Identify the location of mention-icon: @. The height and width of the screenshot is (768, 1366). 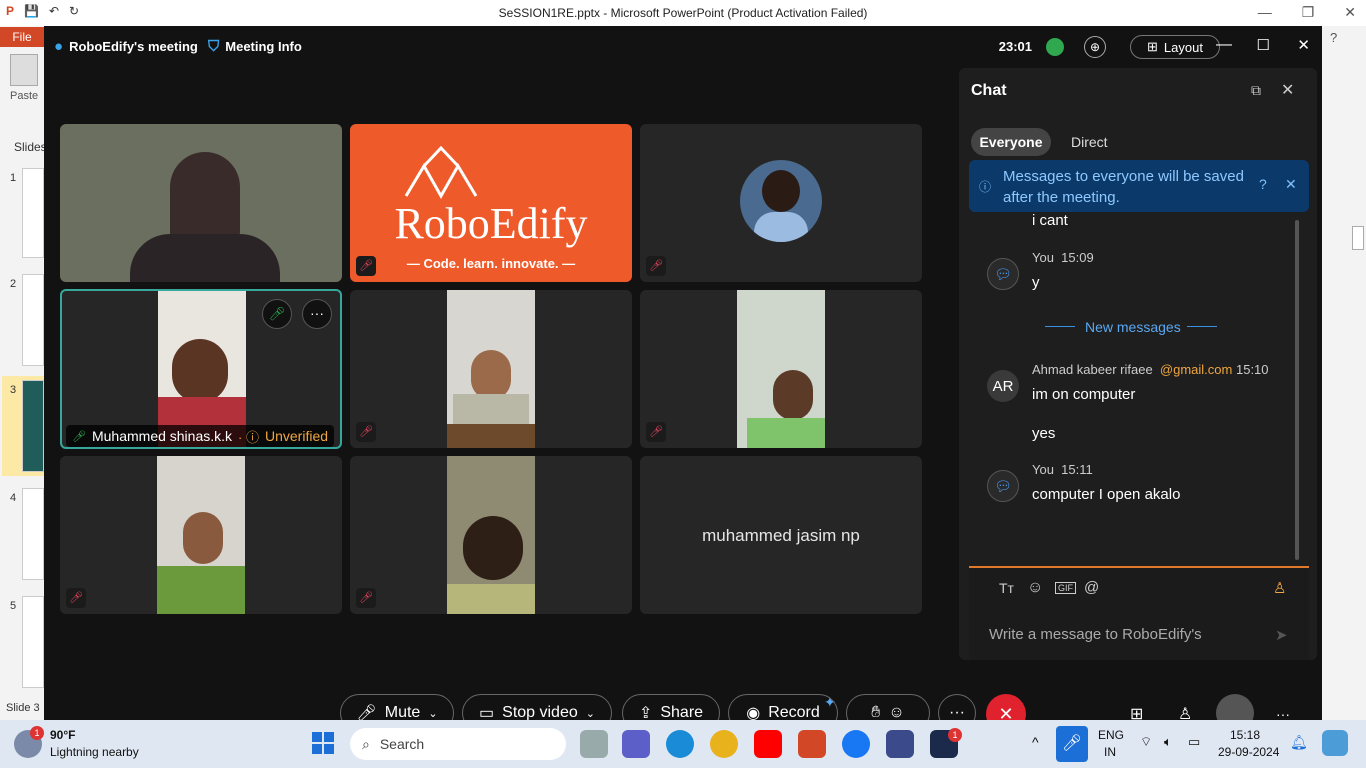
(1091, 587).